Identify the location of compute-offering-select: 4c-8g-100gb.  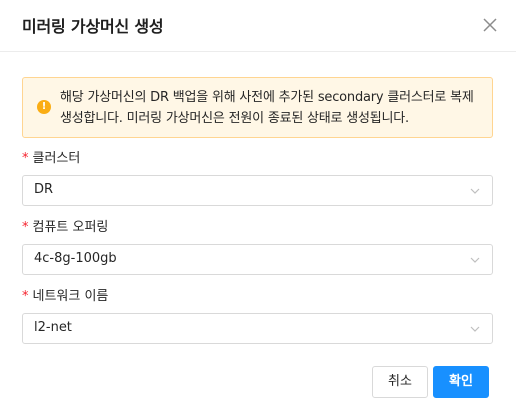
(257, 259).